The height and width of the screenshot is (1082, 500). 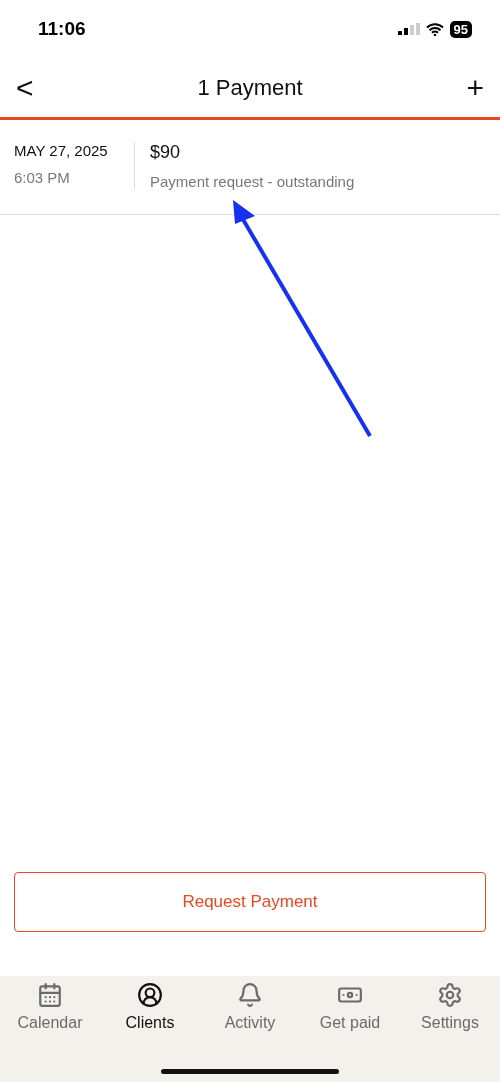 I want to click on tab-item: Get paid, so click(x=350, y=1007).